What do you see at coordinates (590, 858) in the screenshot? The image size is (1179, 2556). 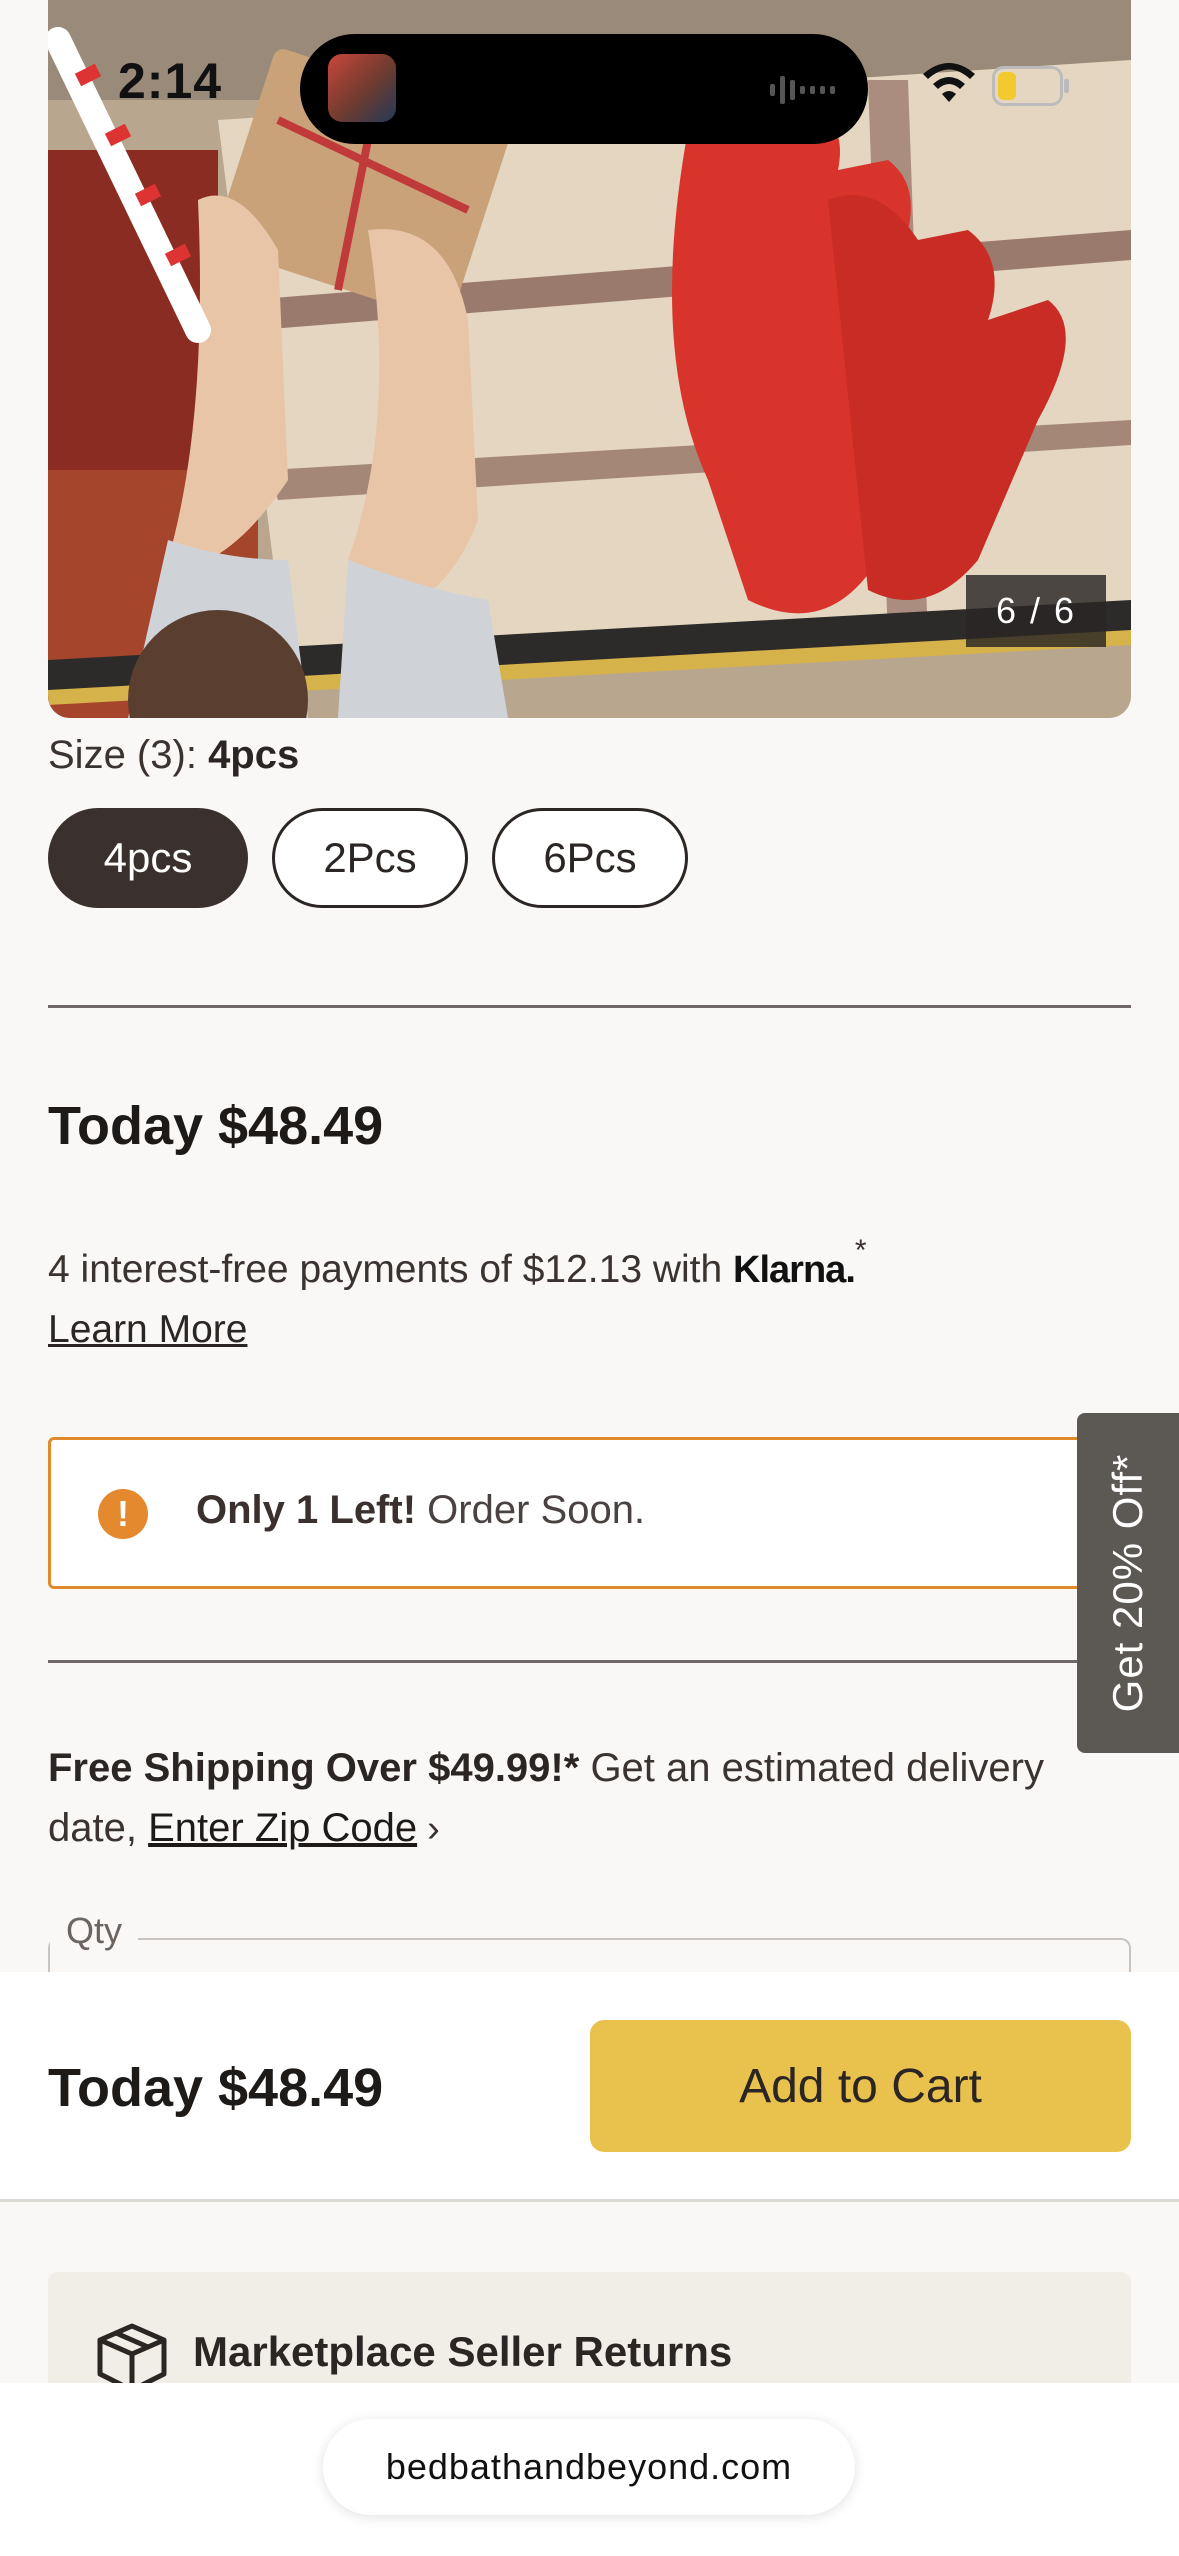 I see `size-option-6pcs: 6Pcs` at bounding box center [590, 858].